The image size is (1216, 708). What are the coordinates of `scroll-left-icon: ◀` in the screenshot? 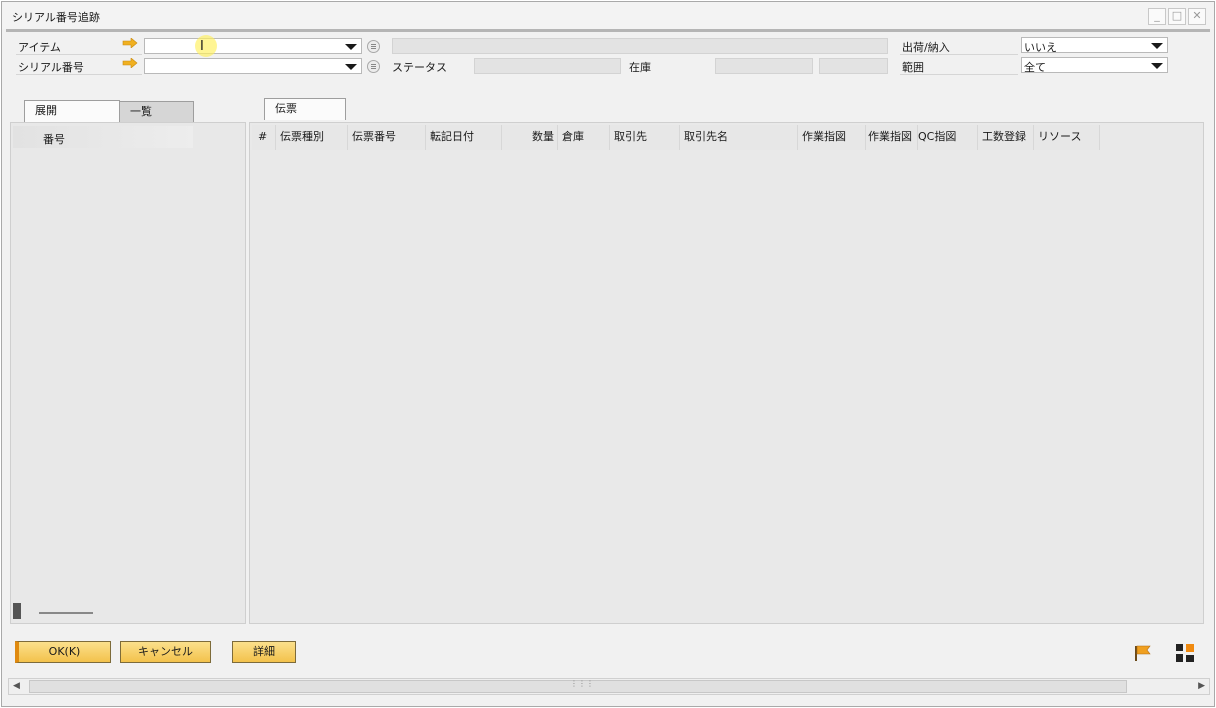 It's located at (16, 686).